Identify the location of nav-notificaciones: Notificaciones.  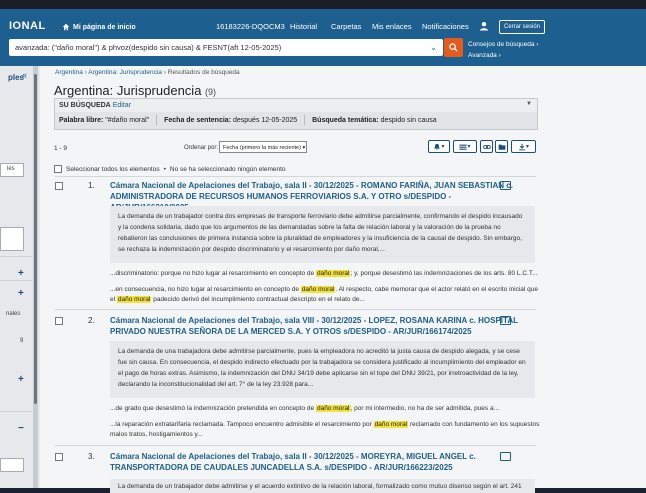
(445, 26).